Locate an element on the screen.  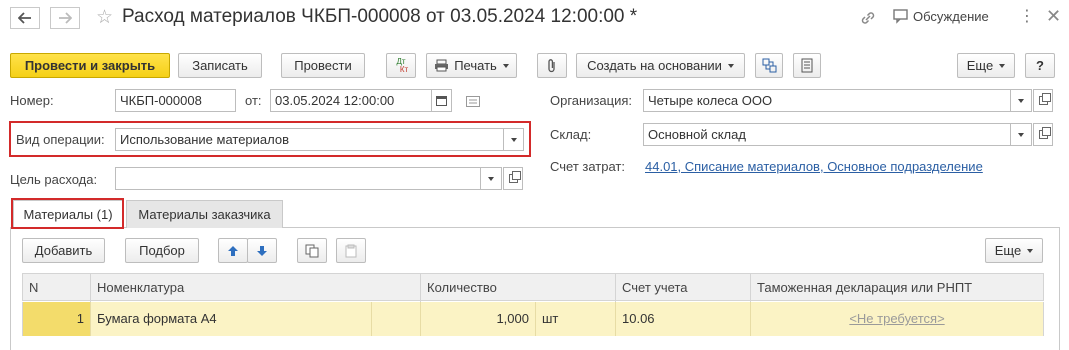
report-list-icon is located at coordinates (807, 65).